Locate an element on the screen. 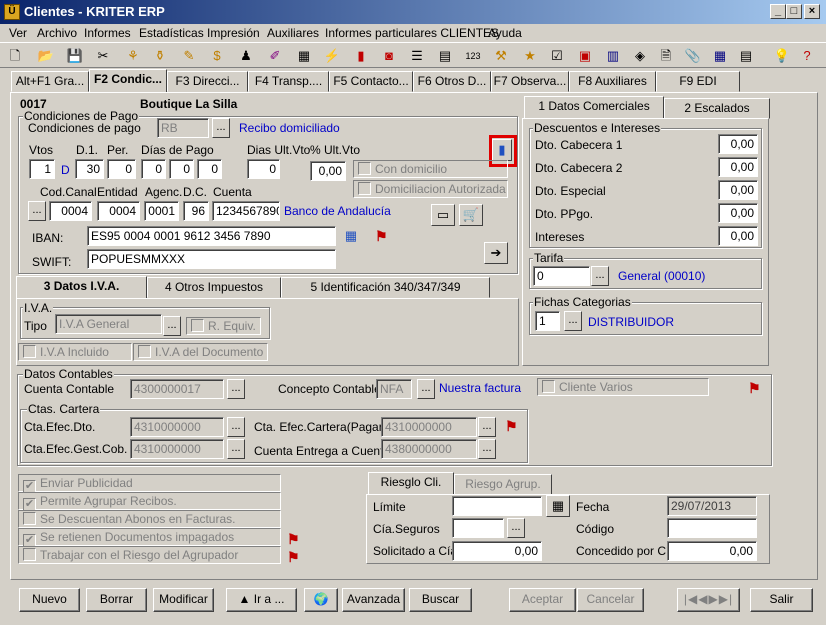 The image size is (826, 625). next-record-icon: ▶ is located at coordinates (714, 599).